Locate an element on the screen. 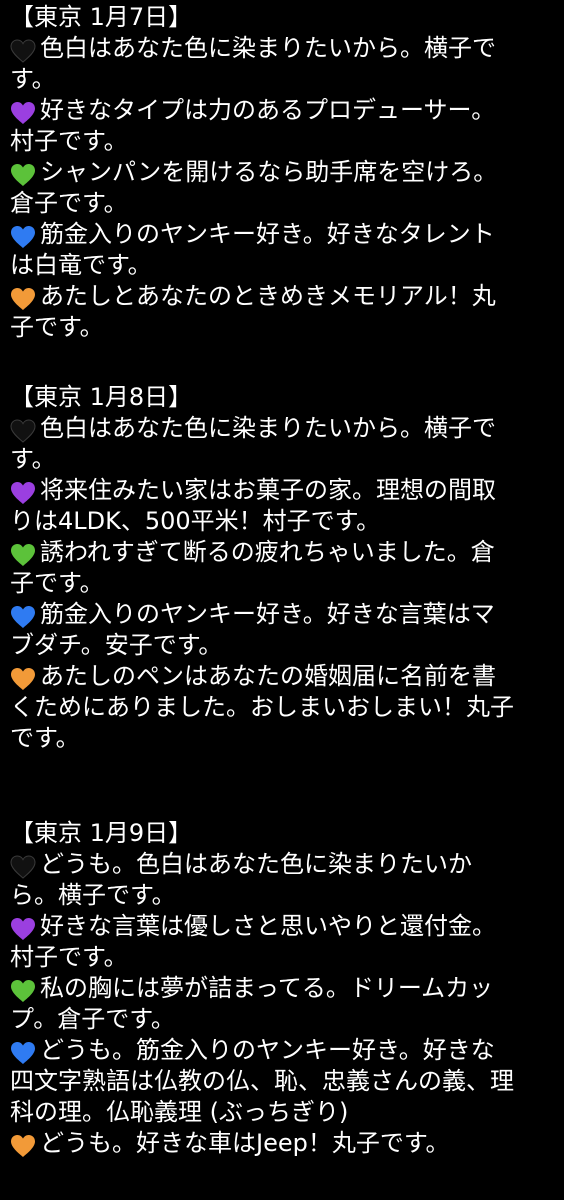  entry-line: 筋金入りのヤンキー好き。好きなタレント is located at coordinates (267, 234).